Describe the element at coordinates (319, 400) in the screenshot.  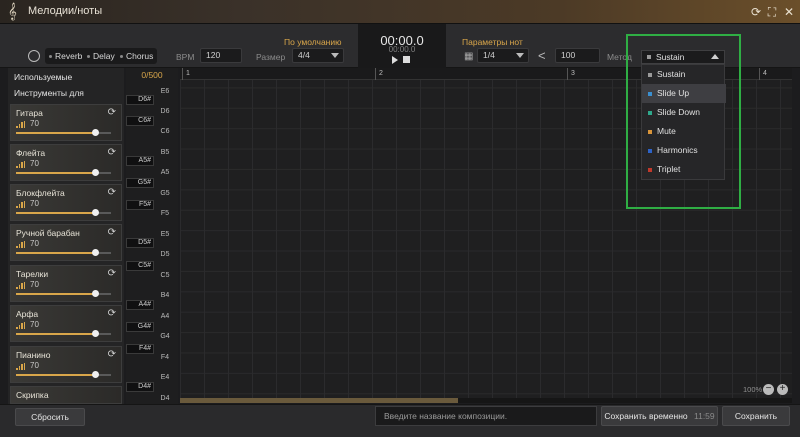
I see `scrollbar-thumb` at that location.